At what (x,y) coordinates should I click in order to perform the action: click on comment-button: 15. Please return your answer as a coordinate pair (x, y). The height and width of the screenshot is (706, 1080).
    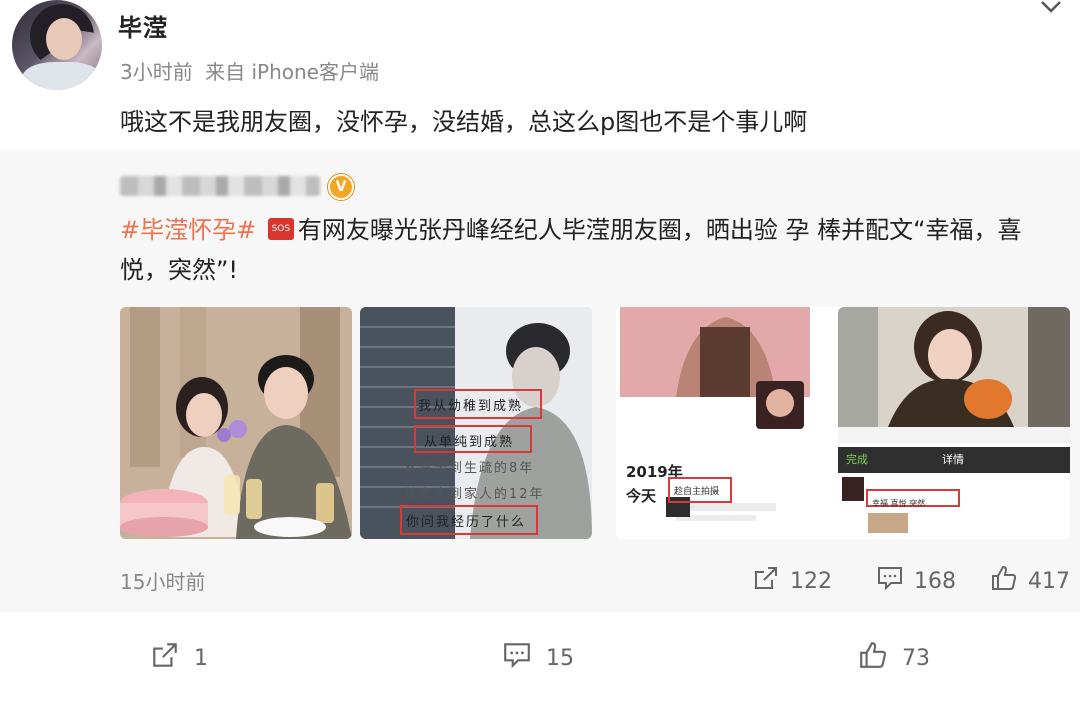
    Looking at the image, I should click on (538, 658).